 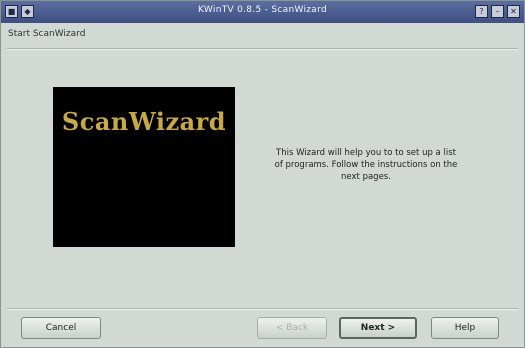 I want to click on title-bar: ■ ◆ KWinTV 0.8.5 - ScanWizard ? – ✕, so click(x=262, y=12).